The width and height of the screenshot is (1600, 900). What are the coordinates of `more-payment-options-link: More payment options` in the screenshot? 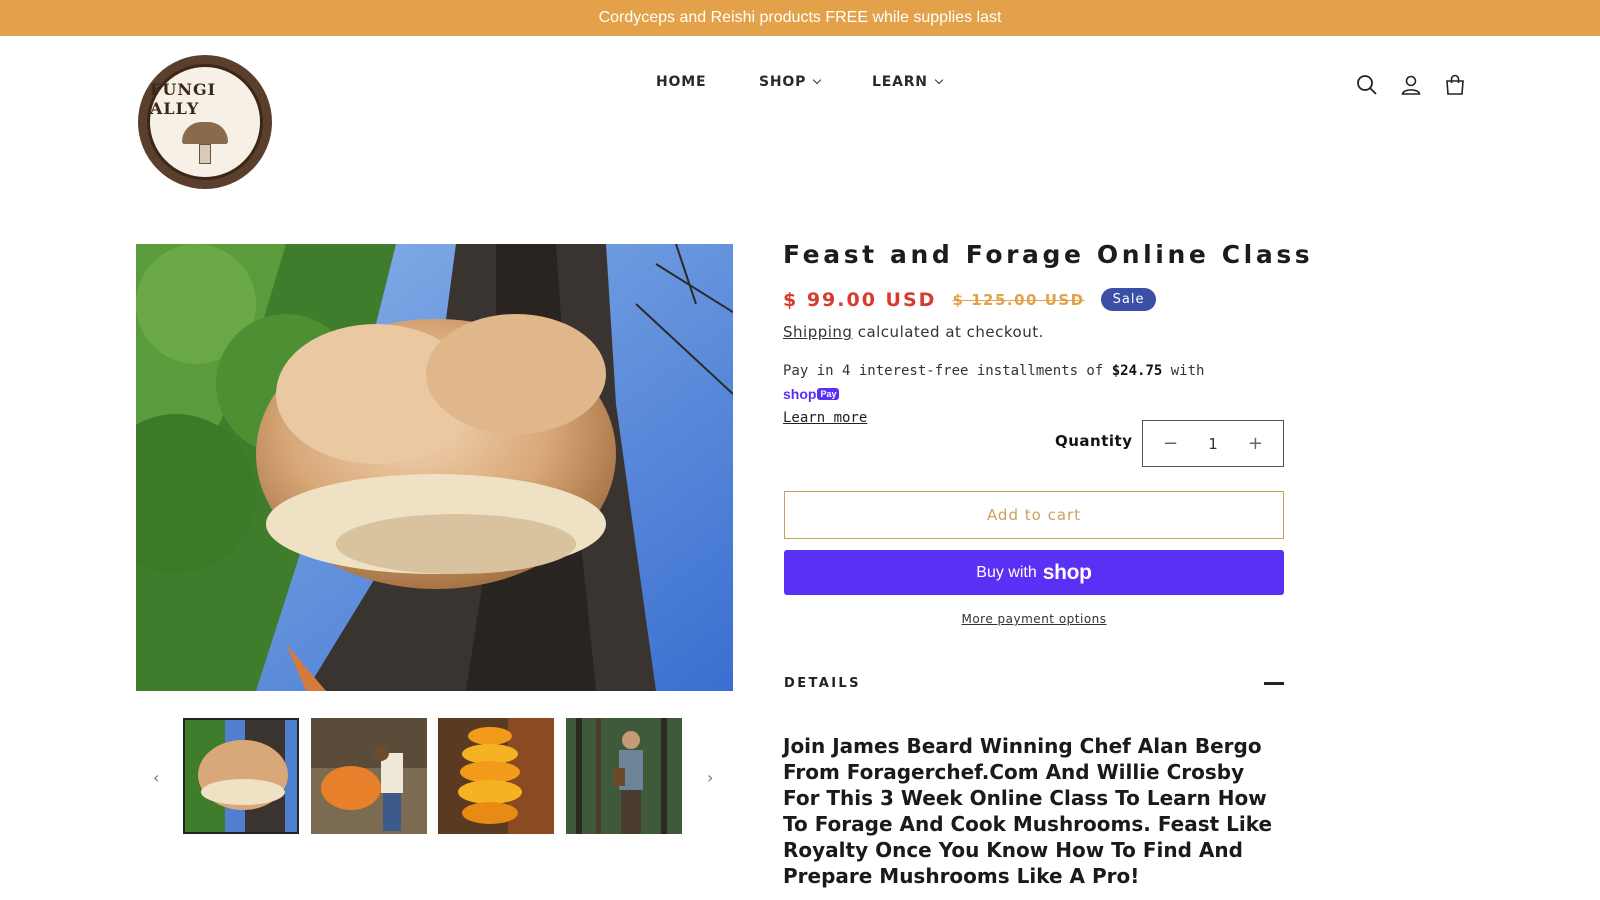 It's located at (1034, 619).